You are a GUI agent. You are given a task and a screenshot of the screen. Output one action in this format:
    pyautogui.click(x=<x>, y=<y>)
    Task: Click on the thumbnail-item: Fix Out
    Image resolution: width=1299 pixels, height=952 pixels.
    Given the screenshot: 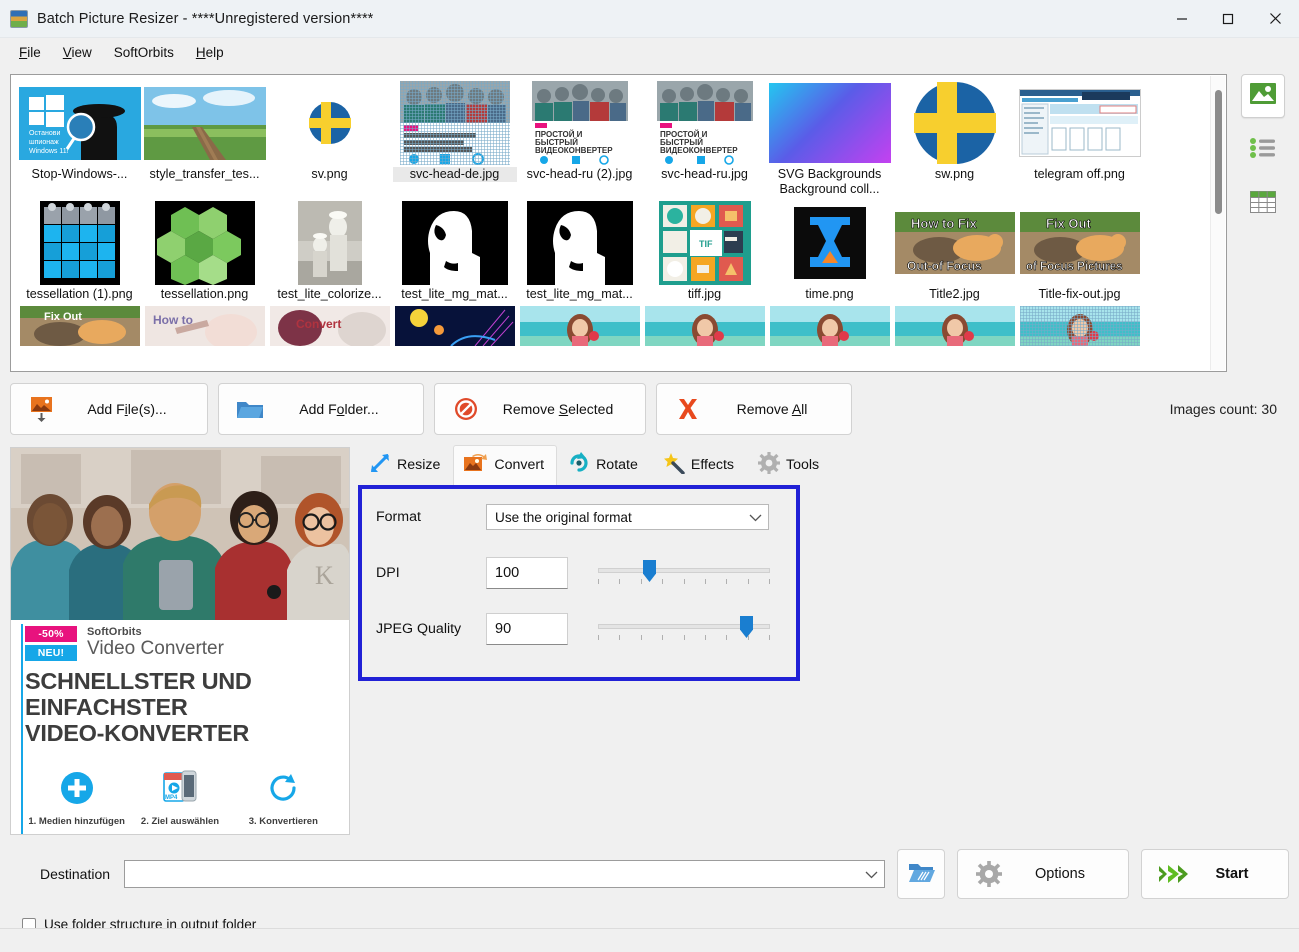 What is the action you would take?
    pyautogui.click(x=79, y=326)
    